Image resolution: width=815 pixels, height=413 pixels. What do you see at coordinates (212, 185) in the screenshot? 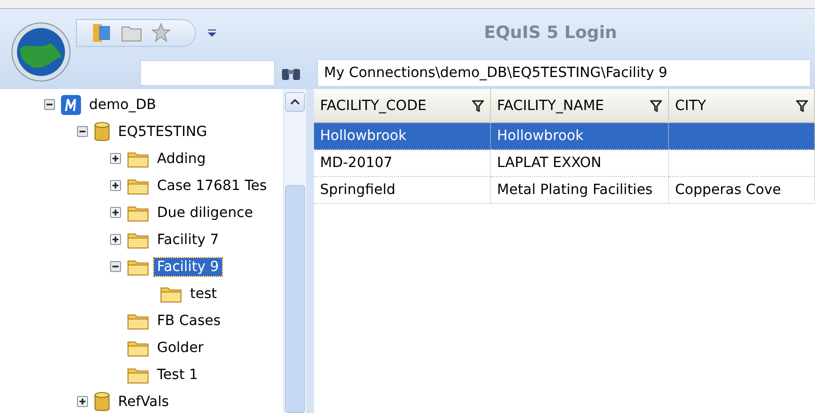
I see `tree-item: Case 17681 Tes` at bounding box center [212, 185].